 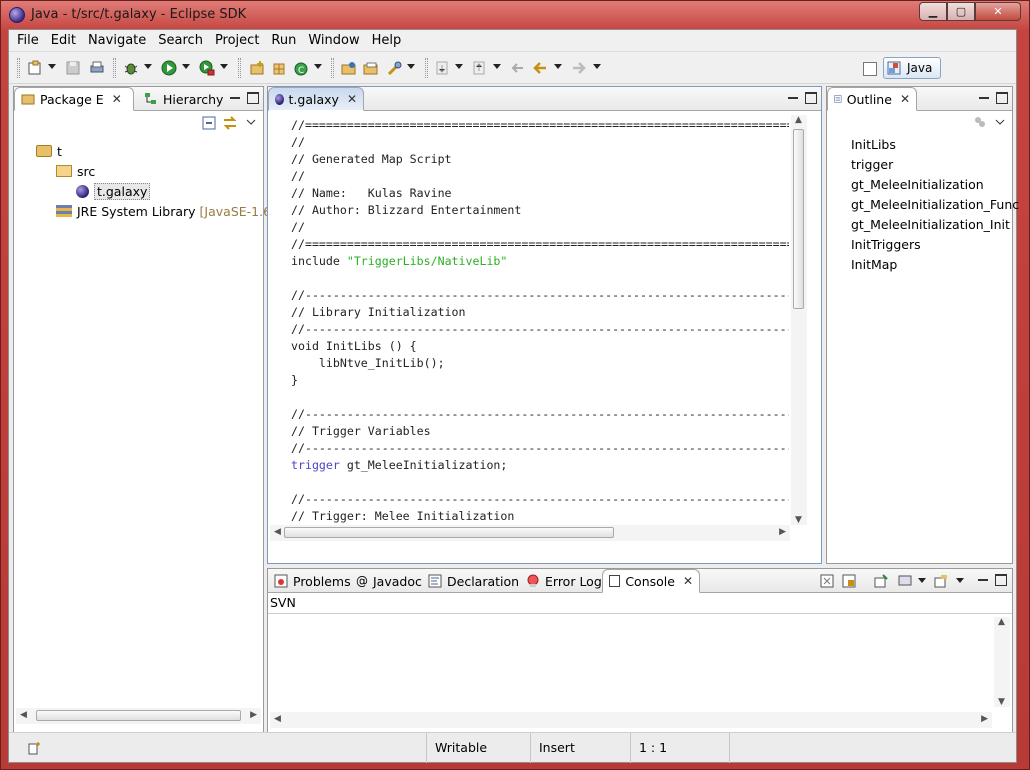 What do you see at coordinates (97, 68) in the screenshot?
I see `print-icon` at bounding box center [97, 68].